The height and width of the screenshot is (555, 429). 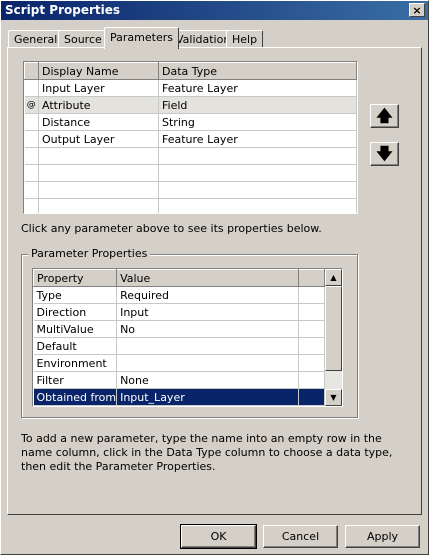 I want to click on tab-help: Help, so click(x=245, y=39).